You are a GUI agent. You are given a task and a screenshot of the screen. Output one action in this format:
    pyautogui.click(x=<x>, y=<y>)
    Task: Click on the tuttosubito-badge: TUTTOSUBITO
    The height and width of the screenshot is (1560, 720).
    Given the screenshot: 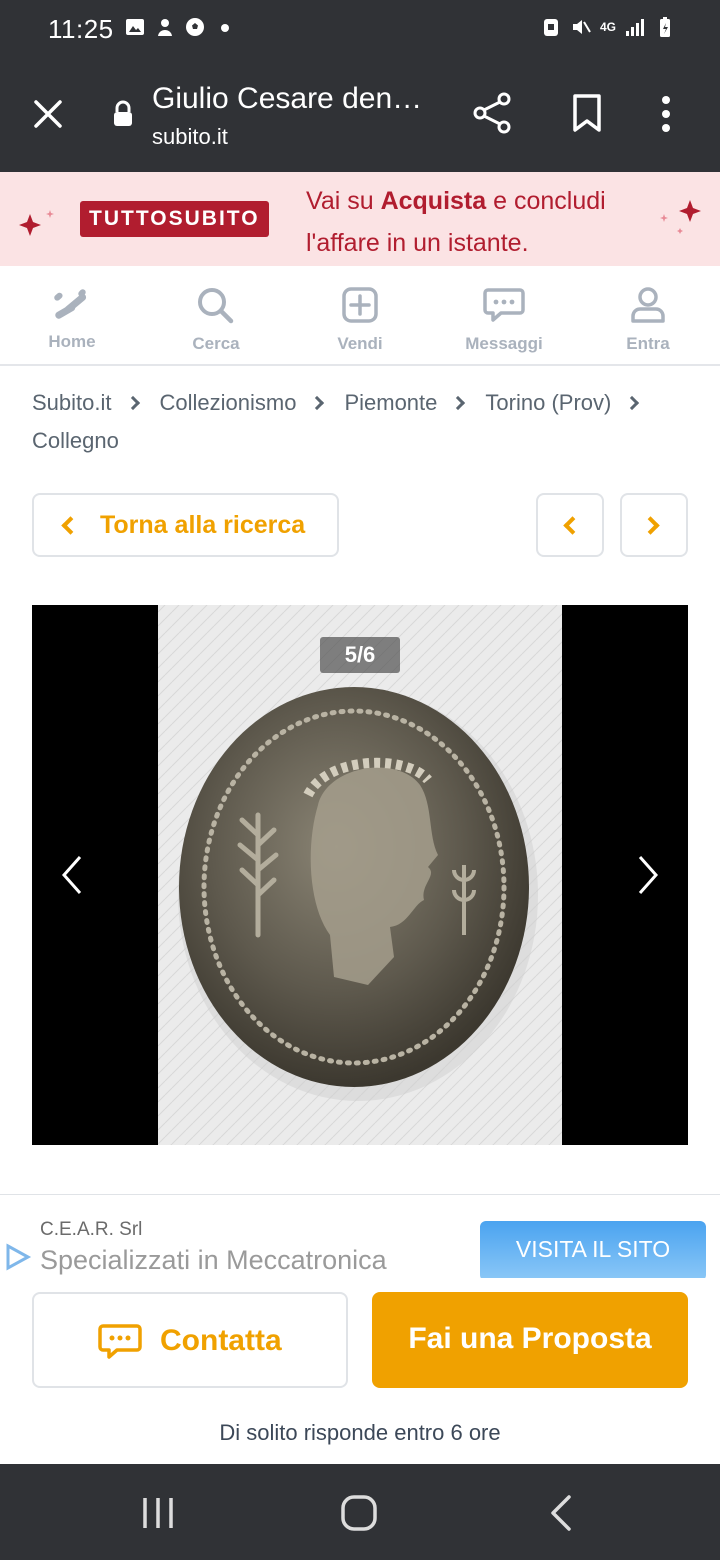 What is the action you would take?
    pyautogui.click(x=174, y=219)
    